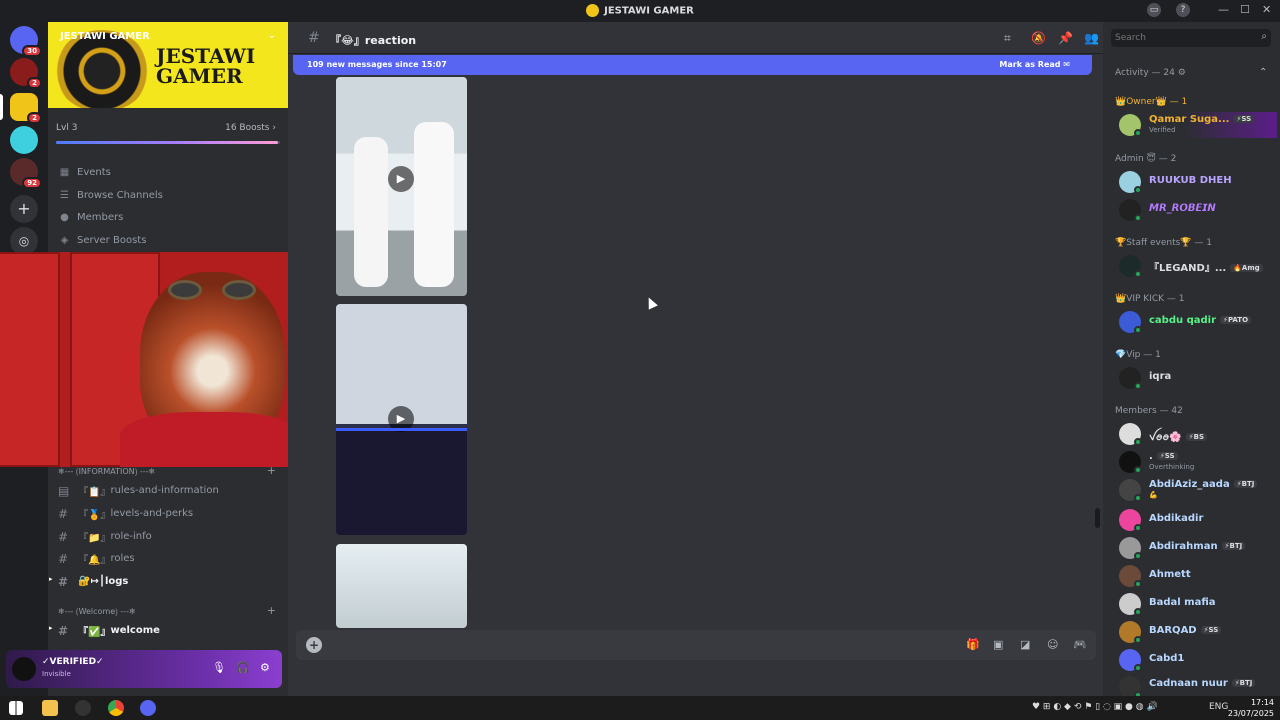 The height and width of the screenshot is (720, 1280). I want to click on member-item: Abdikadir, so click(1198, 520).